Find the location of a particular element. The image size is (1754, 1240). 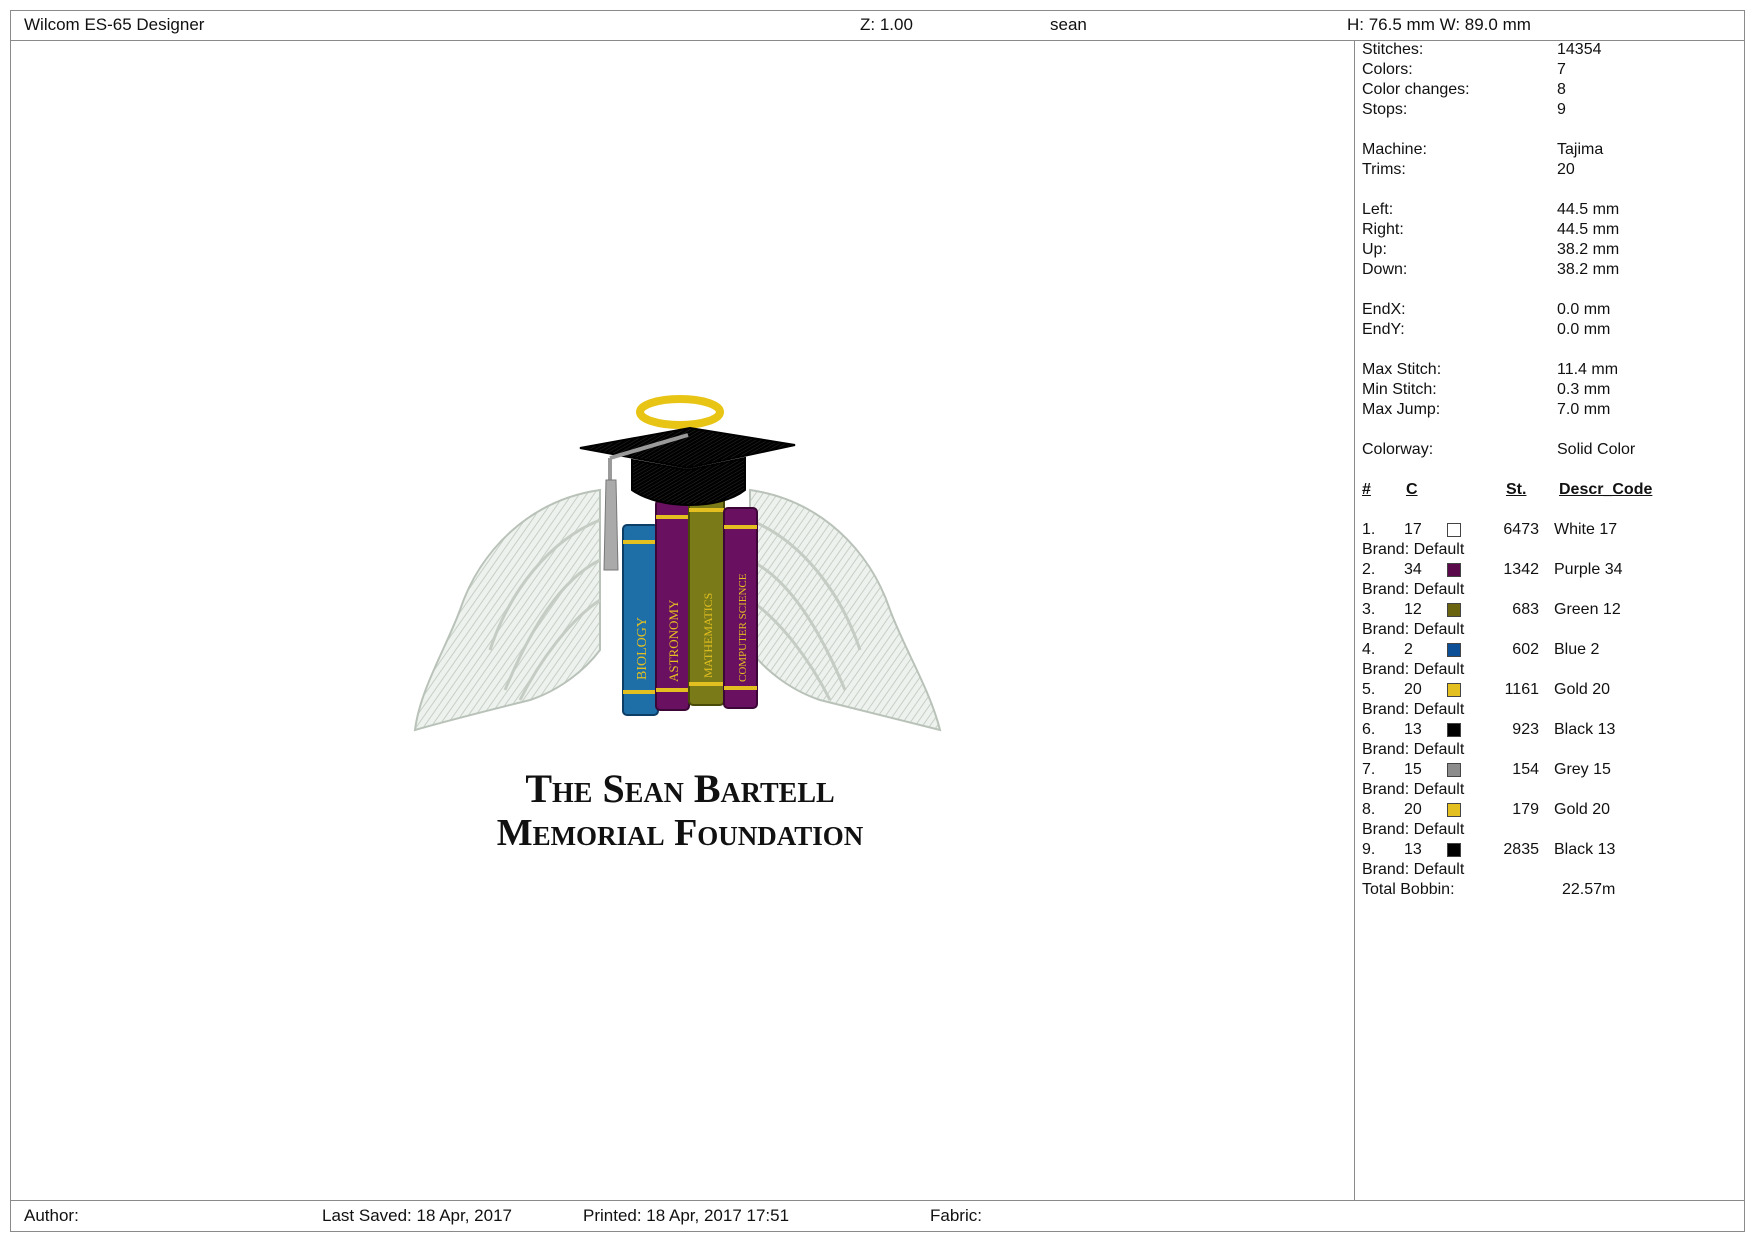

color-row-stitches: 1161 is located at coordinates (1521, 689).